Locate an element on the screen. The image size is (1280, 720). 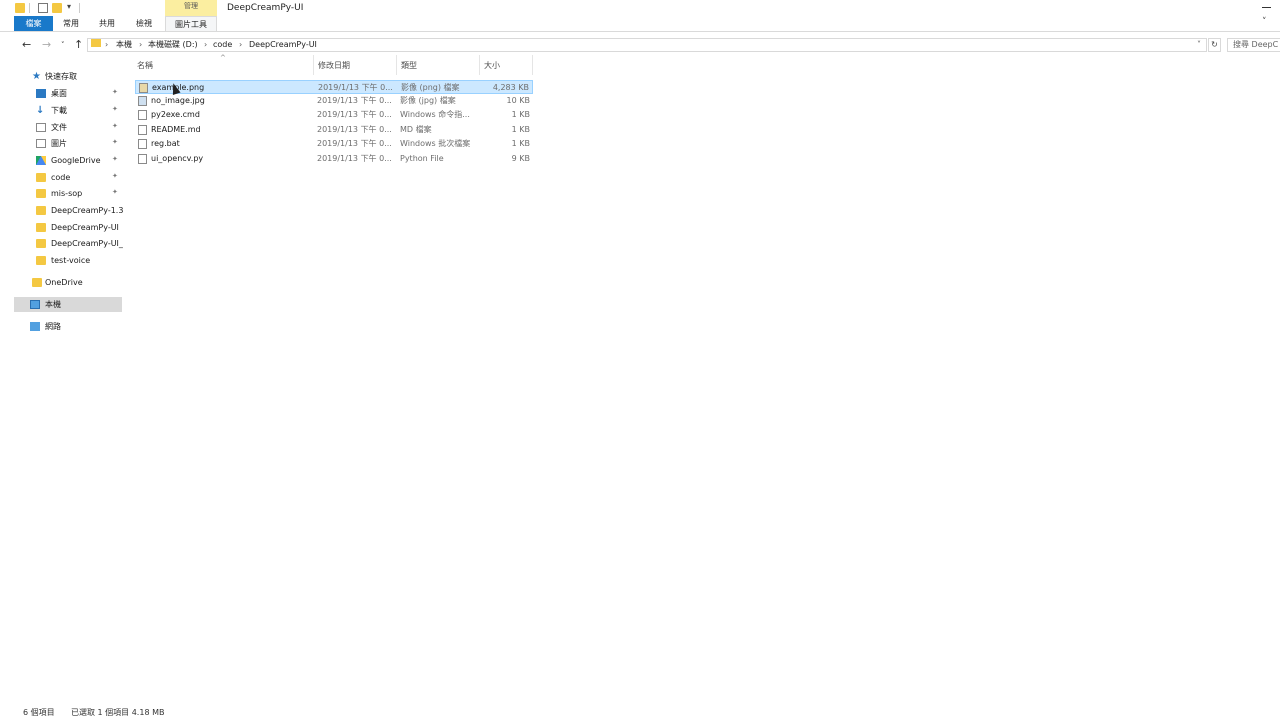
file-name: reg.bat is located at coordinates (165, 143).